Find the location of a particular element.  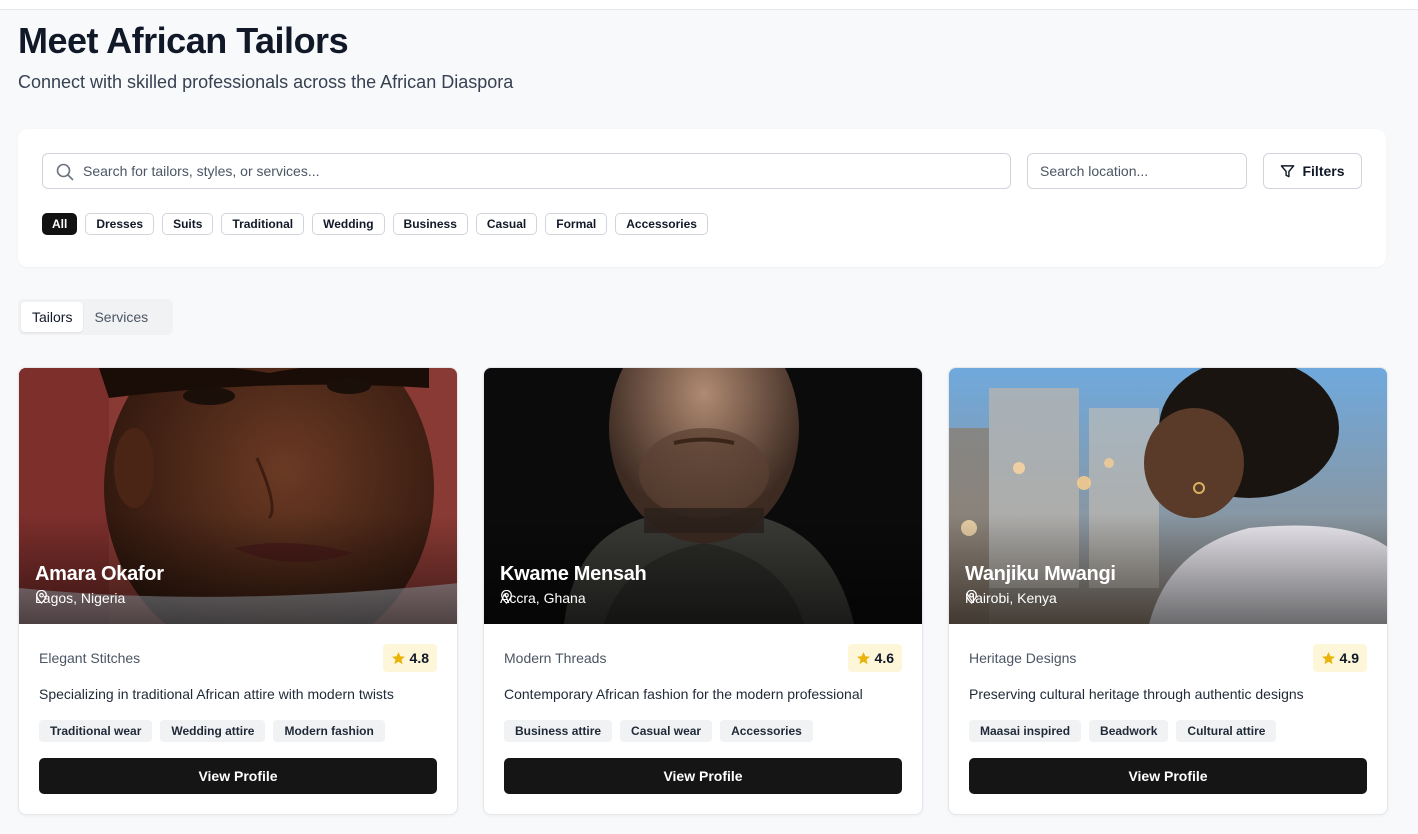

category-chip-business: Business is located at coordinates (430, 224).